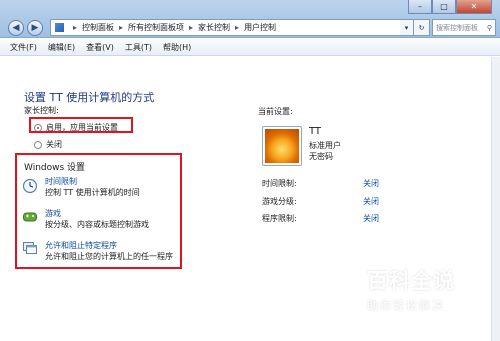  What do you see at coordinates (89, 97) in the screenshot?
I see `page-title: 设置 TT 使用计算机的方式` at bounding box center [89, 97].